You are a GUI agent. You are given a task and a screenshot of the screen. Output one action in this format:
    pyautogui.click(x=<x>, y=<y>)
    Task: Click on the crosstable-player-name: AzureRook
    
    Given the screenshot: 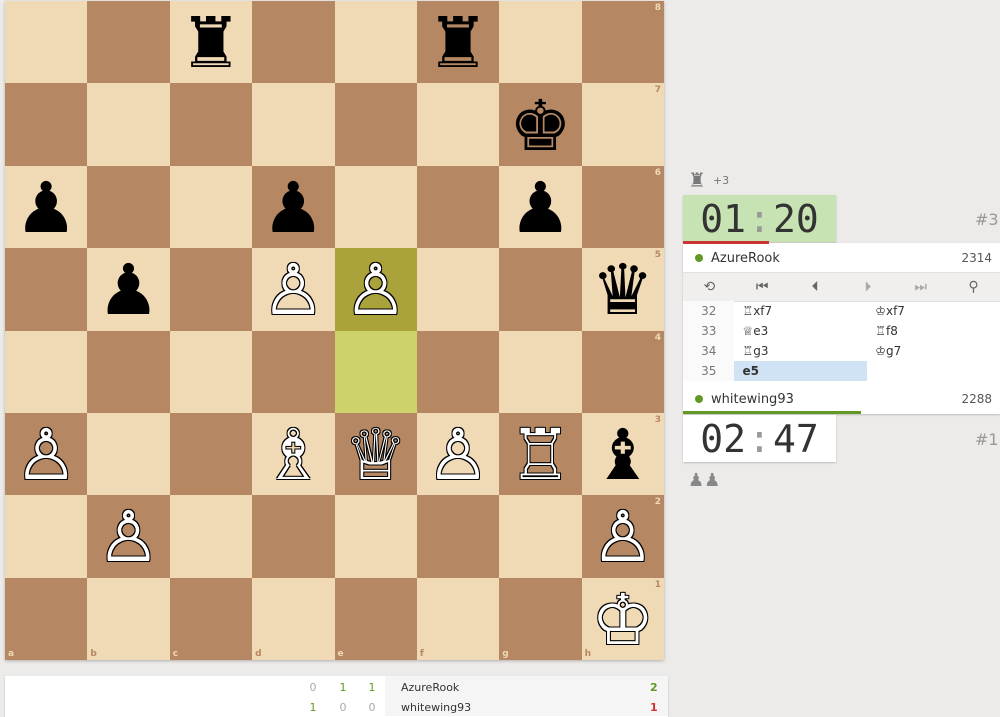 What is the action you would take?
    pyautogui.click(x=430, y=687)
    